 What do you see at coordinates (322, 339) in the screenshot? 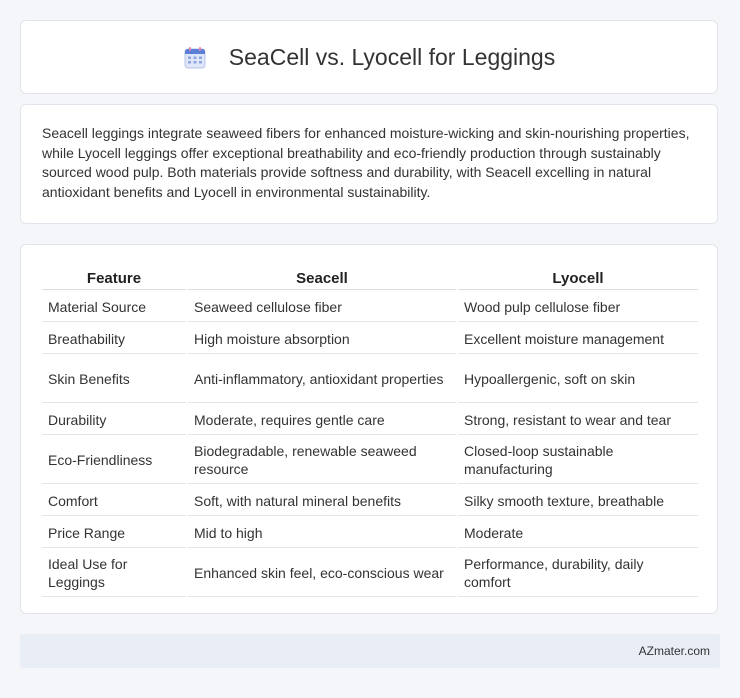
I see `seacell-cell: High moisture absorption` at bounding box center [322, 339].